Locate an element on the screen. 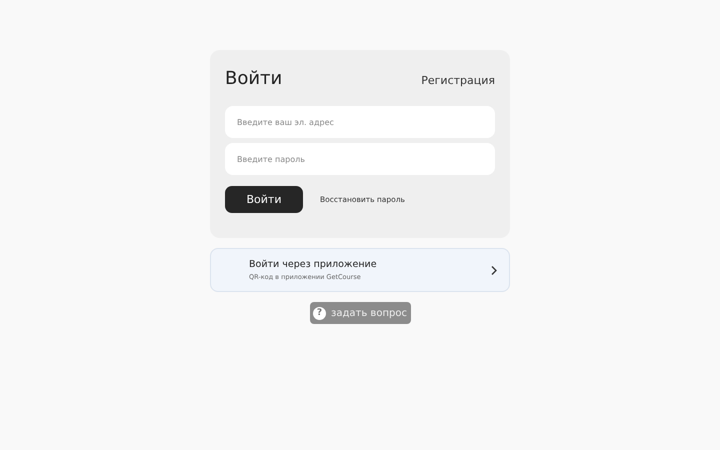  password-field: Введите пароль is located at coordinates (360, 159).